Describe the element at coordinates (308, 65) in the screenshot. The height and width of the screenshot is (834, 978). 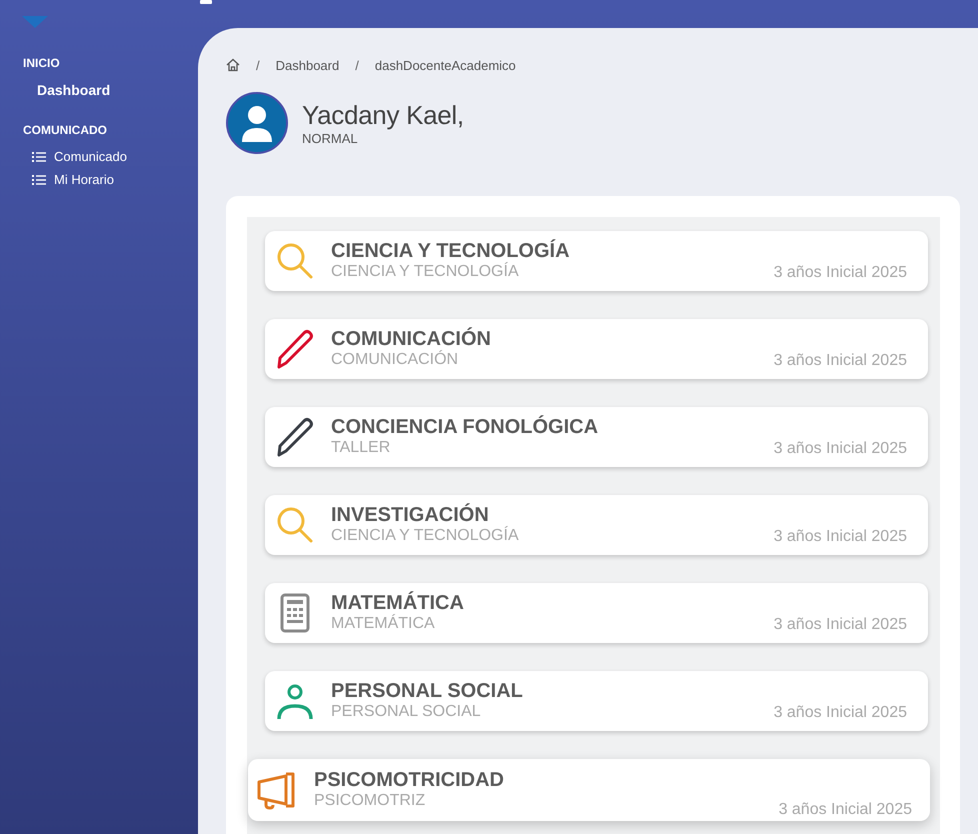
I see `breadcrumb-link: Dashboard` at that location.